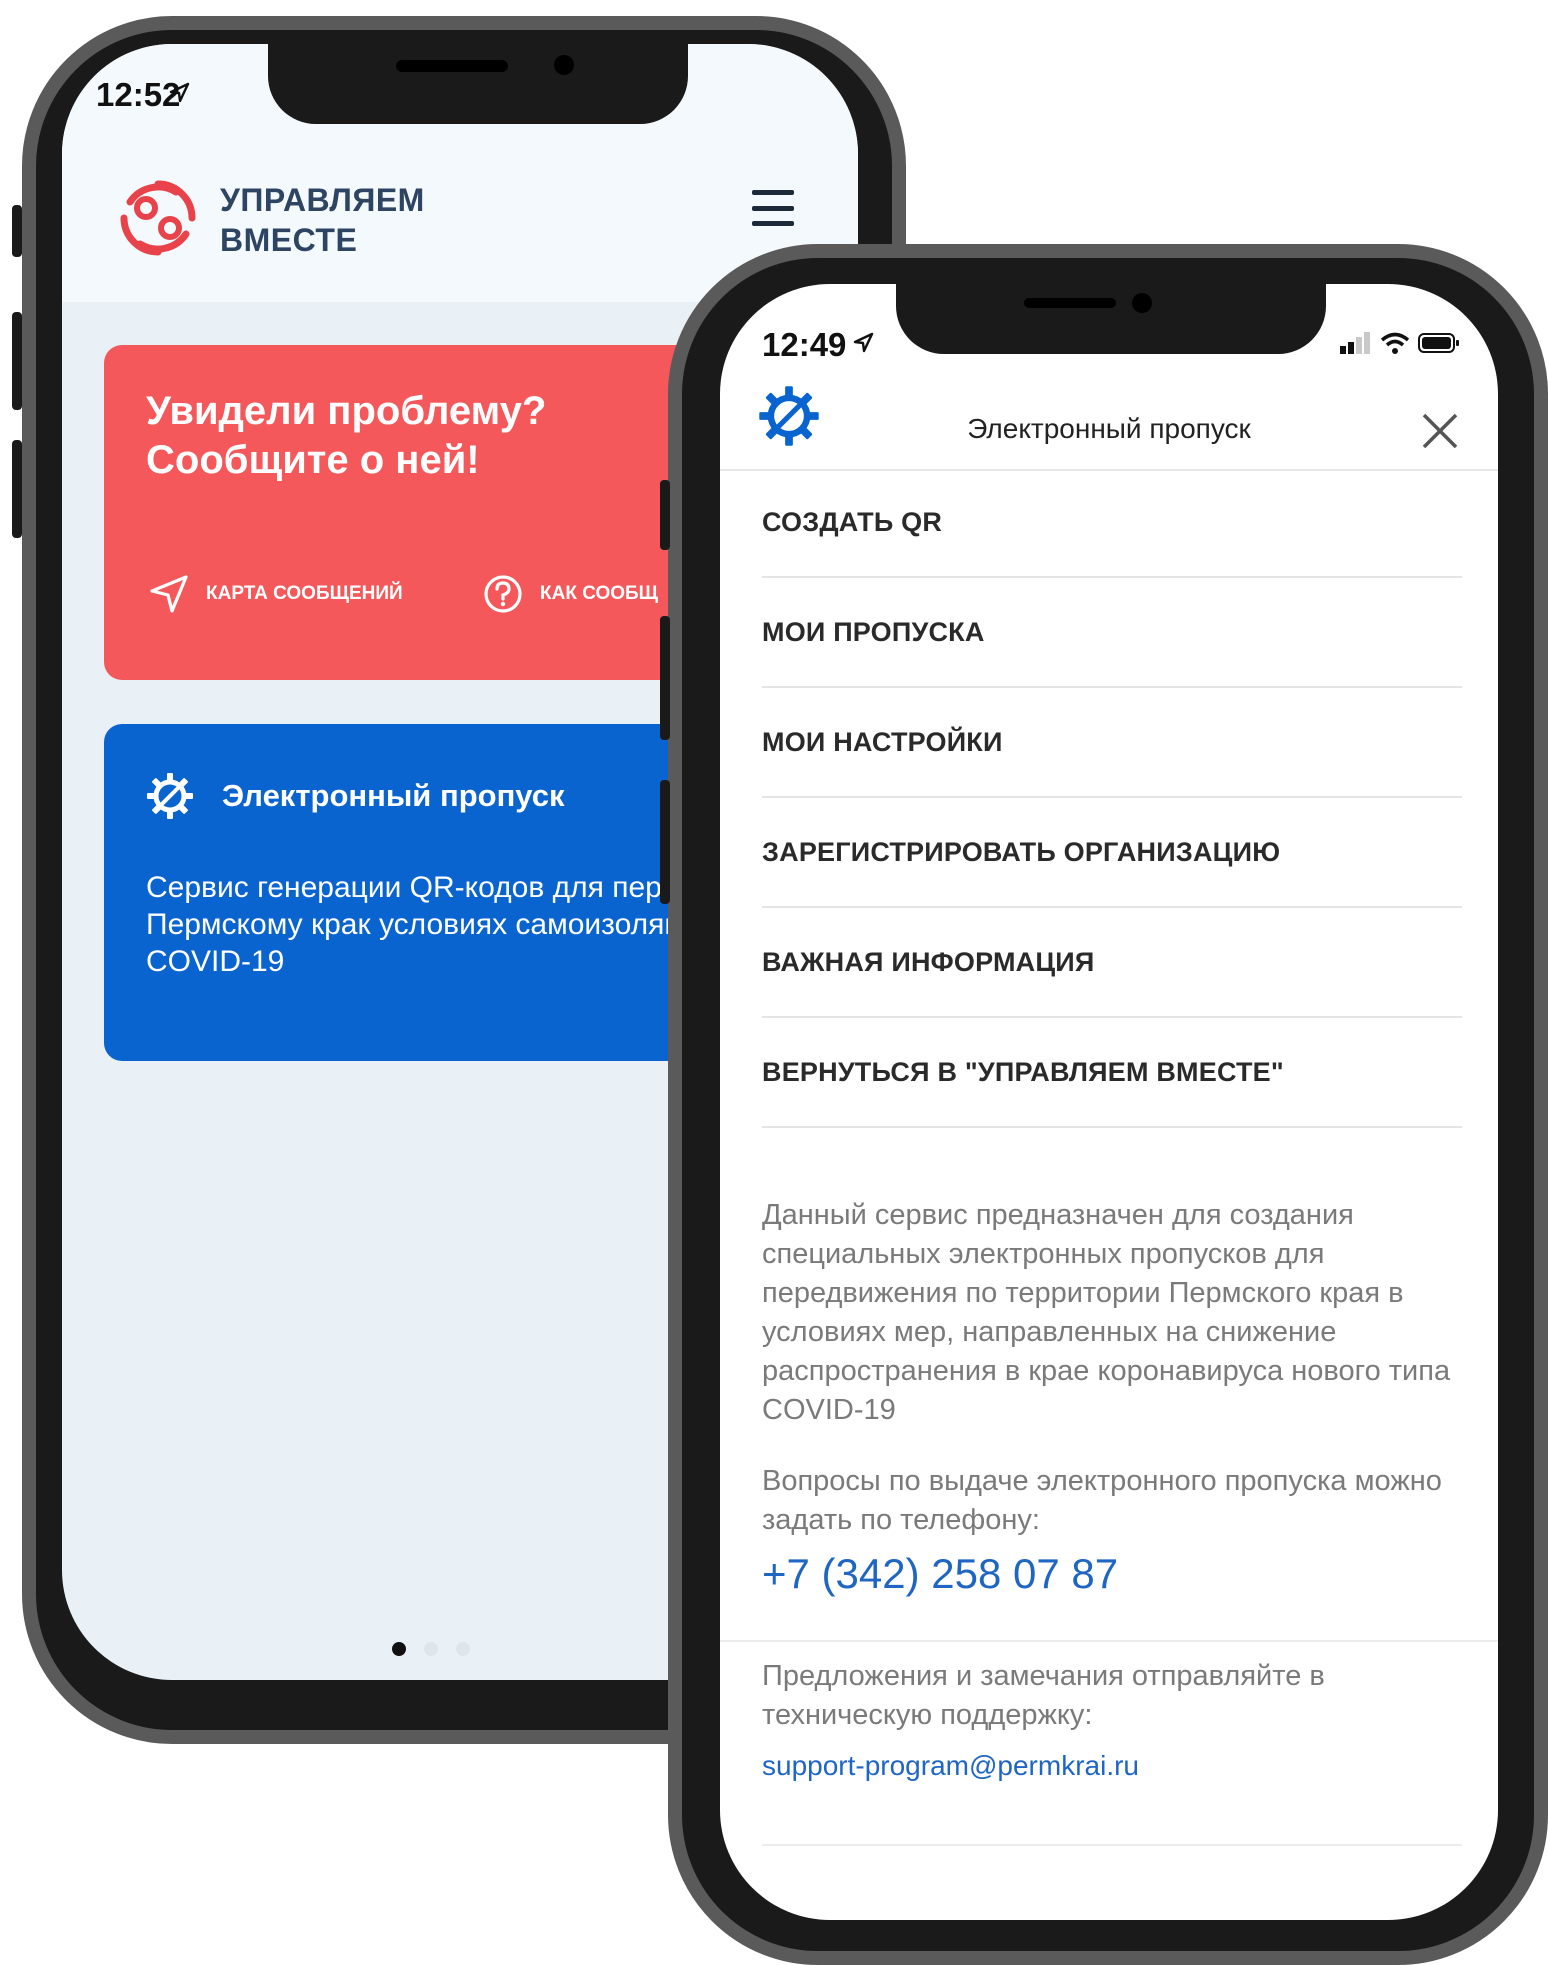  What do you see at coordinates (1112, 963) in the screenshot?
I see `menu-item-important-info: ВАЖНАЯ ИНФОРМАЦИЯ` at bounding box center [1112, 963].